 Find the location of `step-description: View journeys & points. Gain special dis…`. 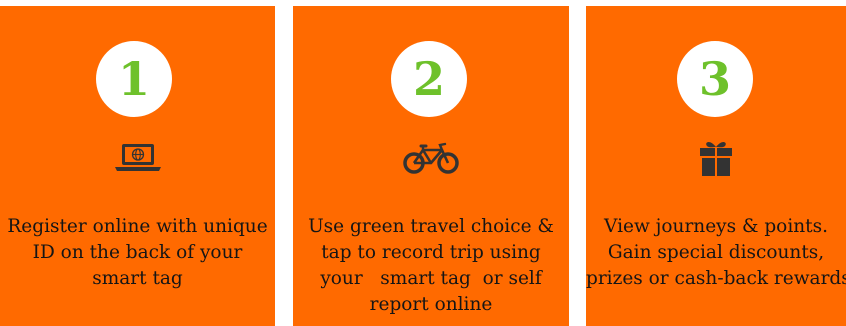

step-description: View journeys & points. Gain special dis… is located at coordinates (716, 252).